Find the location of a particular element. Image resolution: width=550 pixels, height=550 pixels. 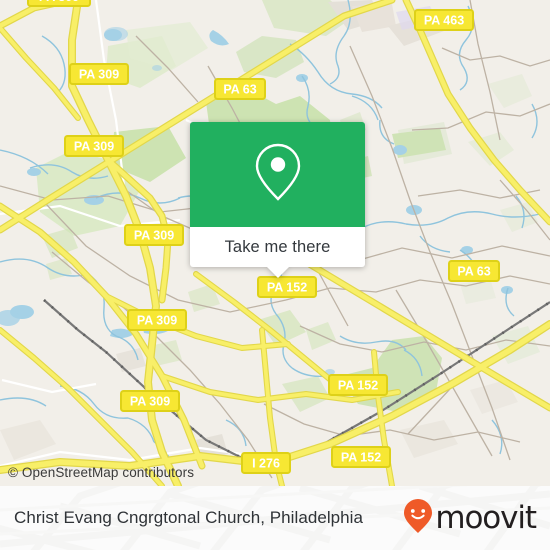

moovit-wordmark: moovit is located at coordinates (486, 517).